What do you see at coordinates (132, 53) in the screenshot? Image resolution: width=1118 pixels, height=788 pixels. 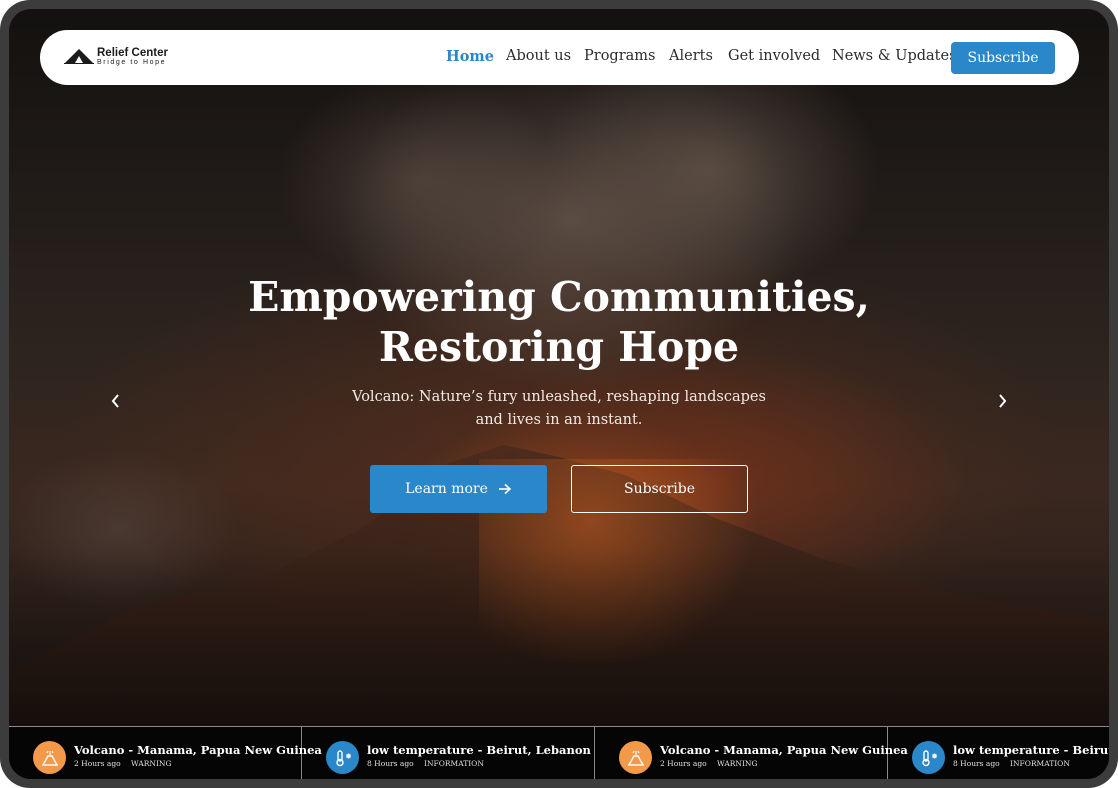 I see `brand-name: Relief Center` at bounding box center [132, 53].